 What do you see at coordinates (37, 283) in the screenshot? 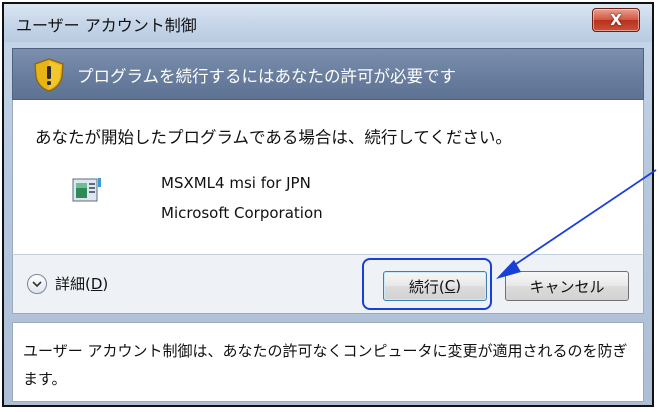
I see `chevron-down-icon` at bounding box center [37, 283].